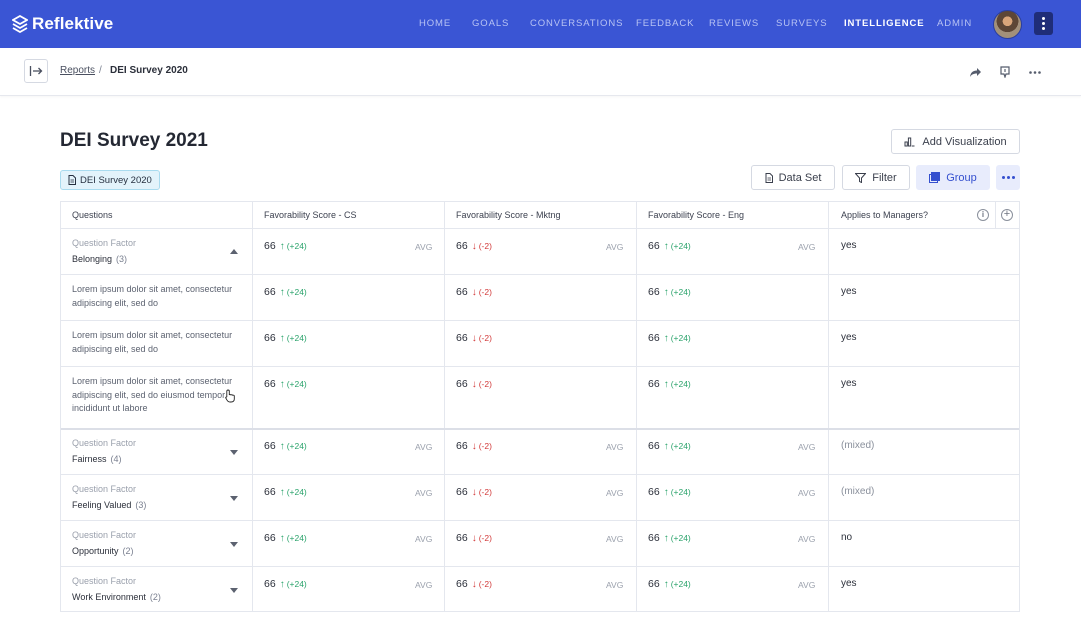  Describe the element at coordinates (122, 259) in the screenshot. I see `factor-question-count: (3)` at that location.